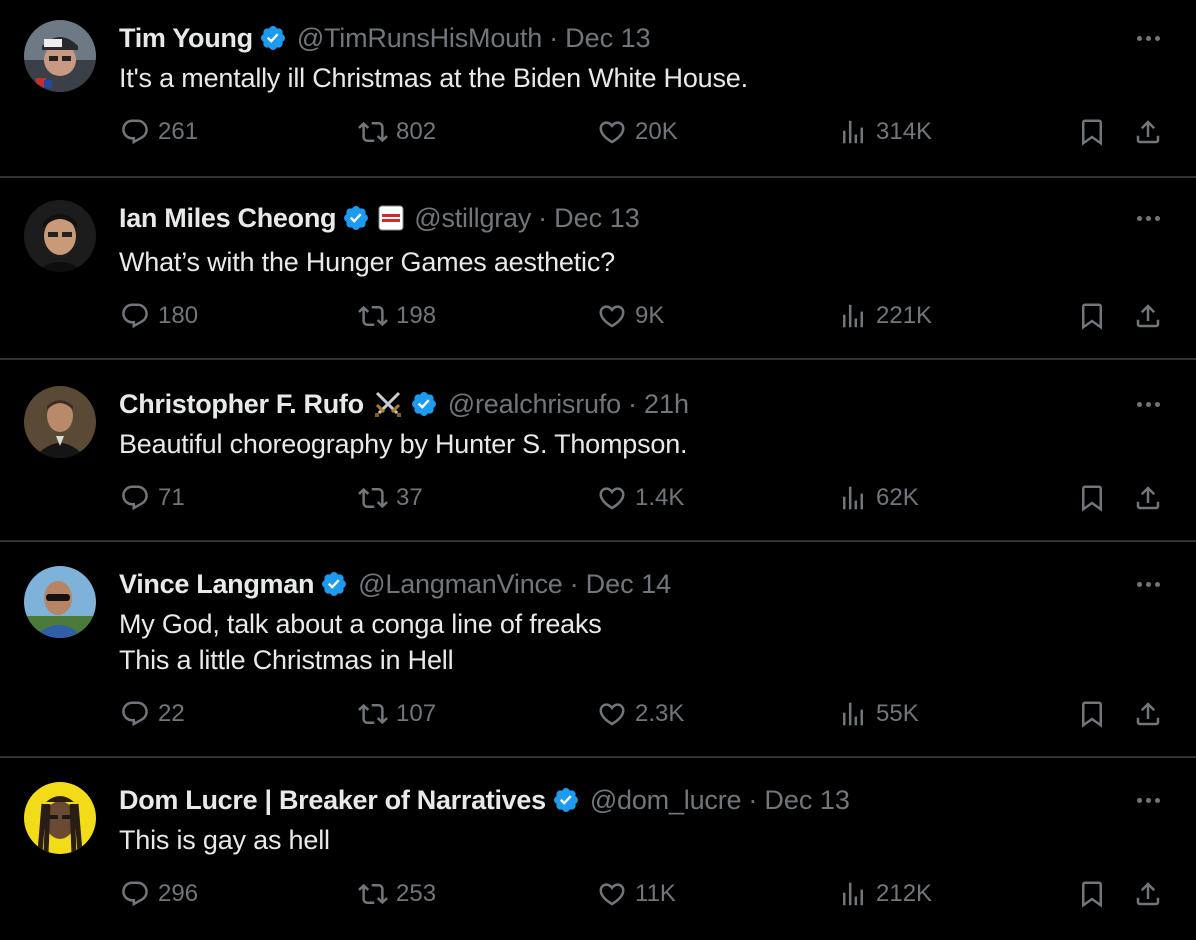 Image resolution: width=1196 pixels, height=940 pixels. I want to click on retweet-button: 37, so click(390, 498).